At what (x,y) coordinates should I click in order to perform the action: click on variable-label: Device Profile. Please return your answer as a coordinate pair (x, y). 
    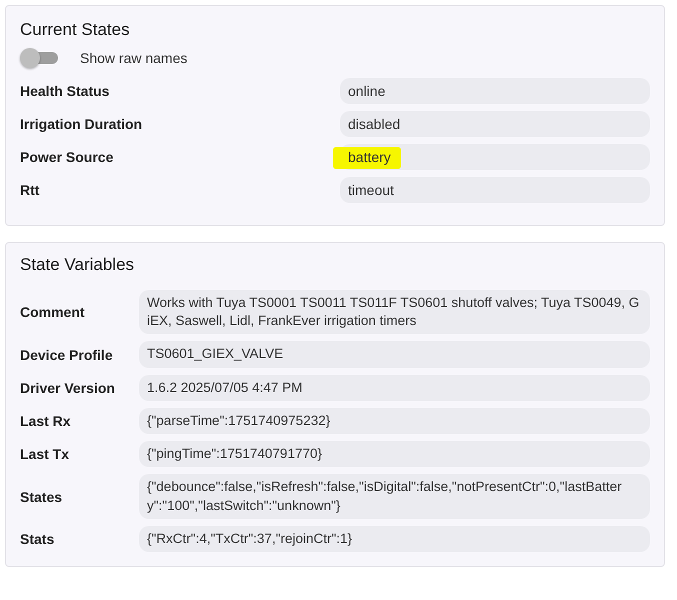
    Looking at the image, I should click on (67, 354).